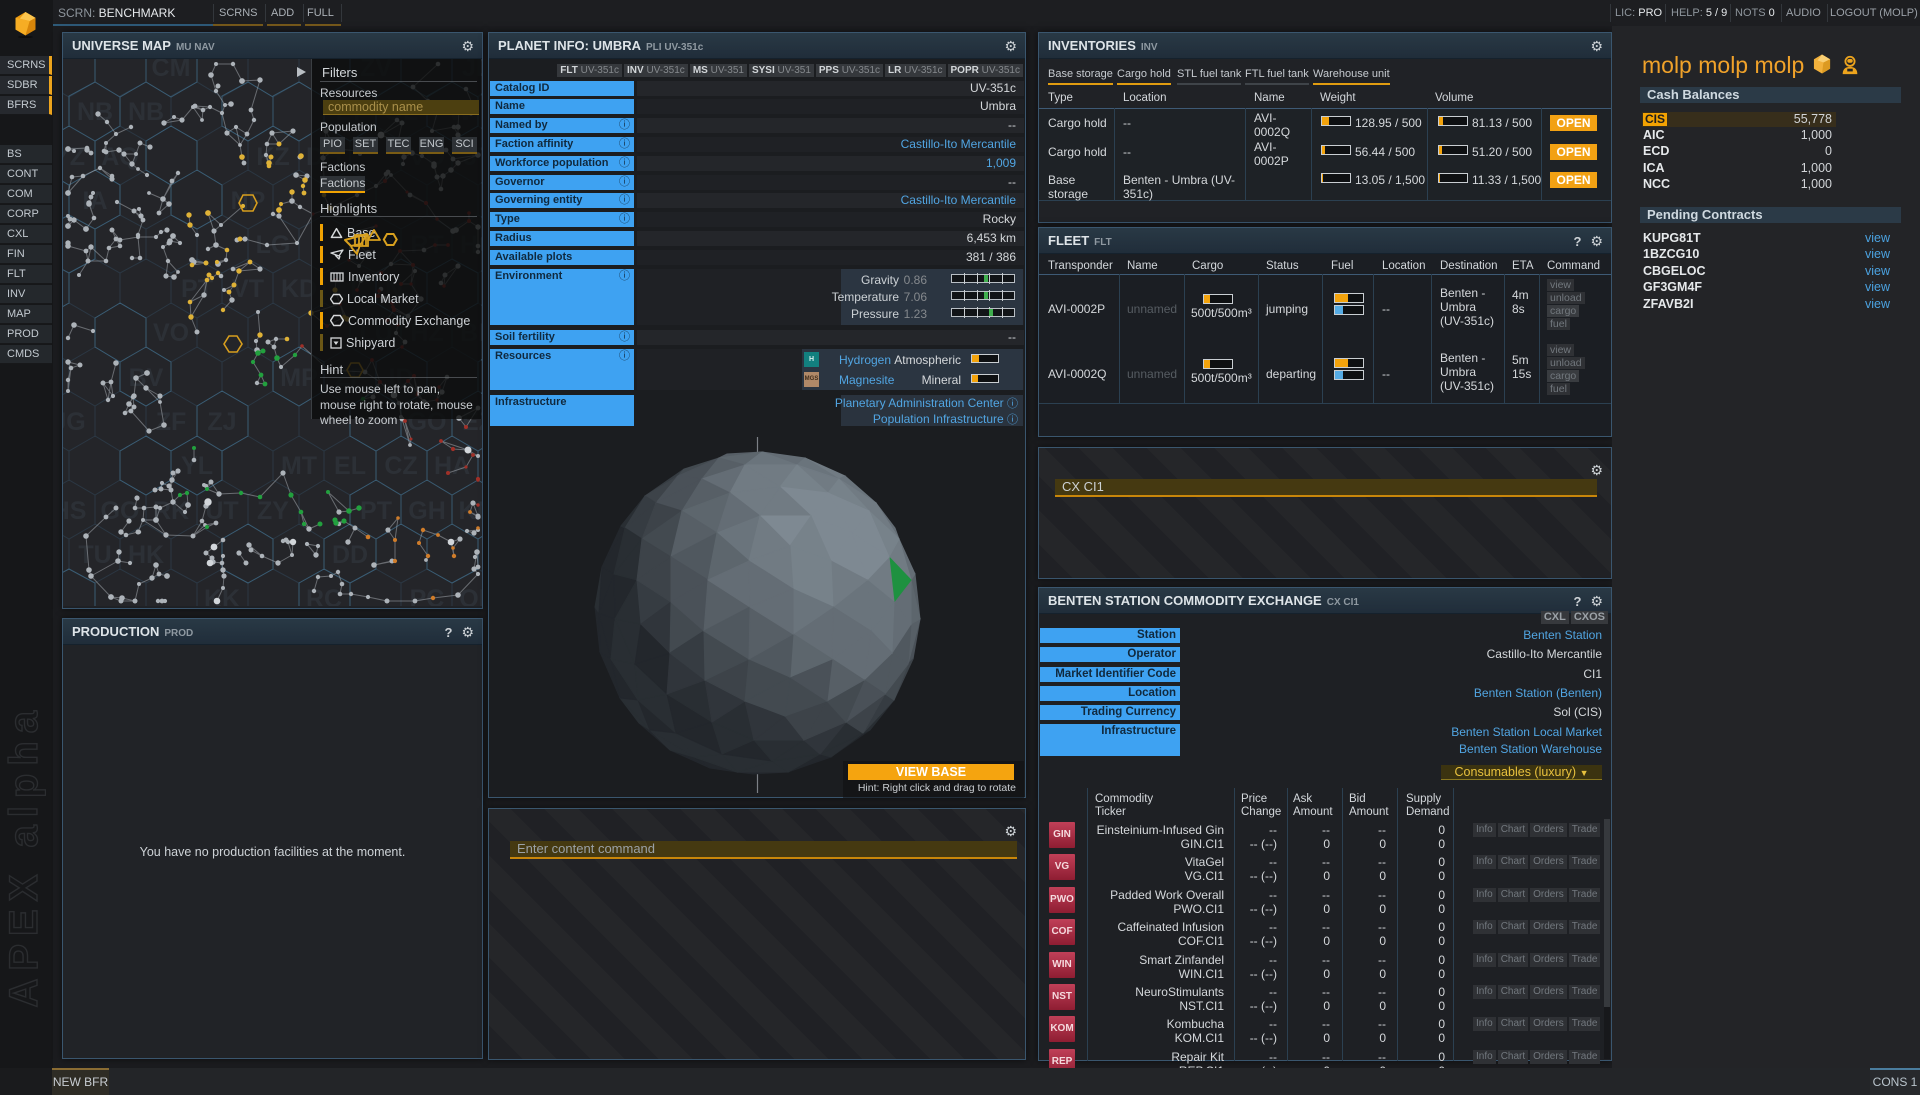 The image size is (1920, 1095). I want to click on svg-text: ZY, so click(273, 511).